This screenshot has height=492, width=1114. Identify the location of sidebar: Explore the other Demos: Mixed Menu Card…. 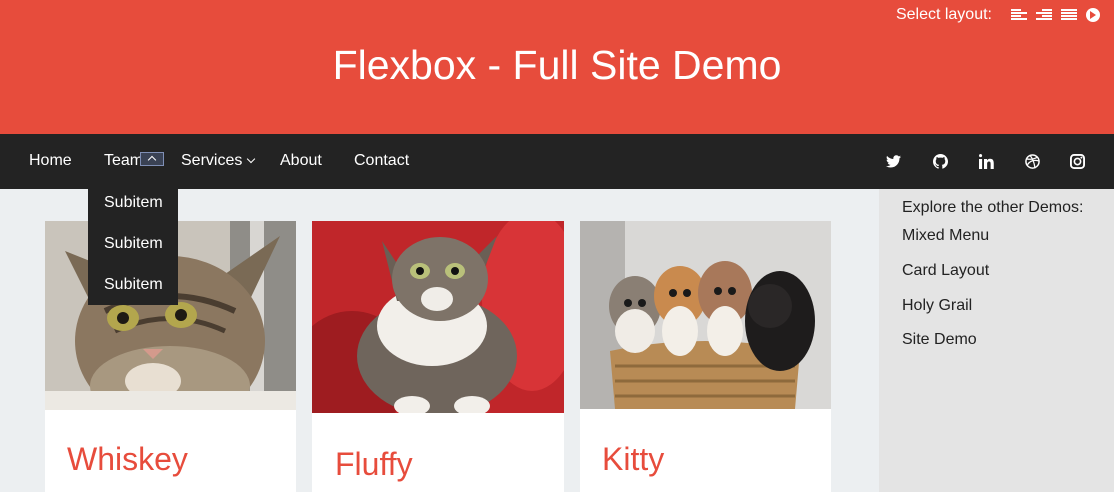
(996, 340).